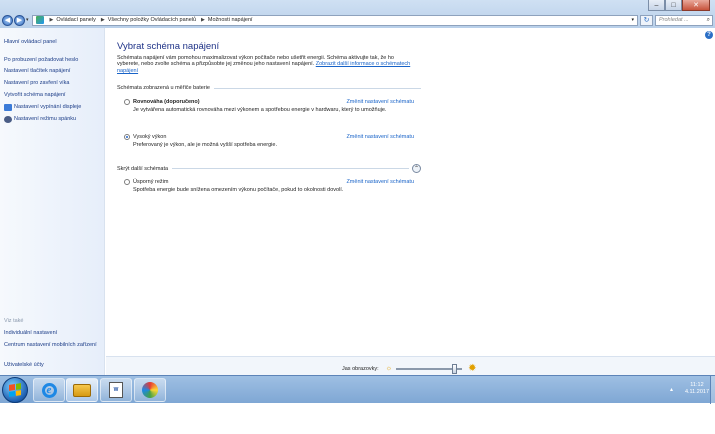 The image size is (715, 434). I want to click on section-battery-plans: Schémata zobrazená u měřiče baterie, so click(269, 88).